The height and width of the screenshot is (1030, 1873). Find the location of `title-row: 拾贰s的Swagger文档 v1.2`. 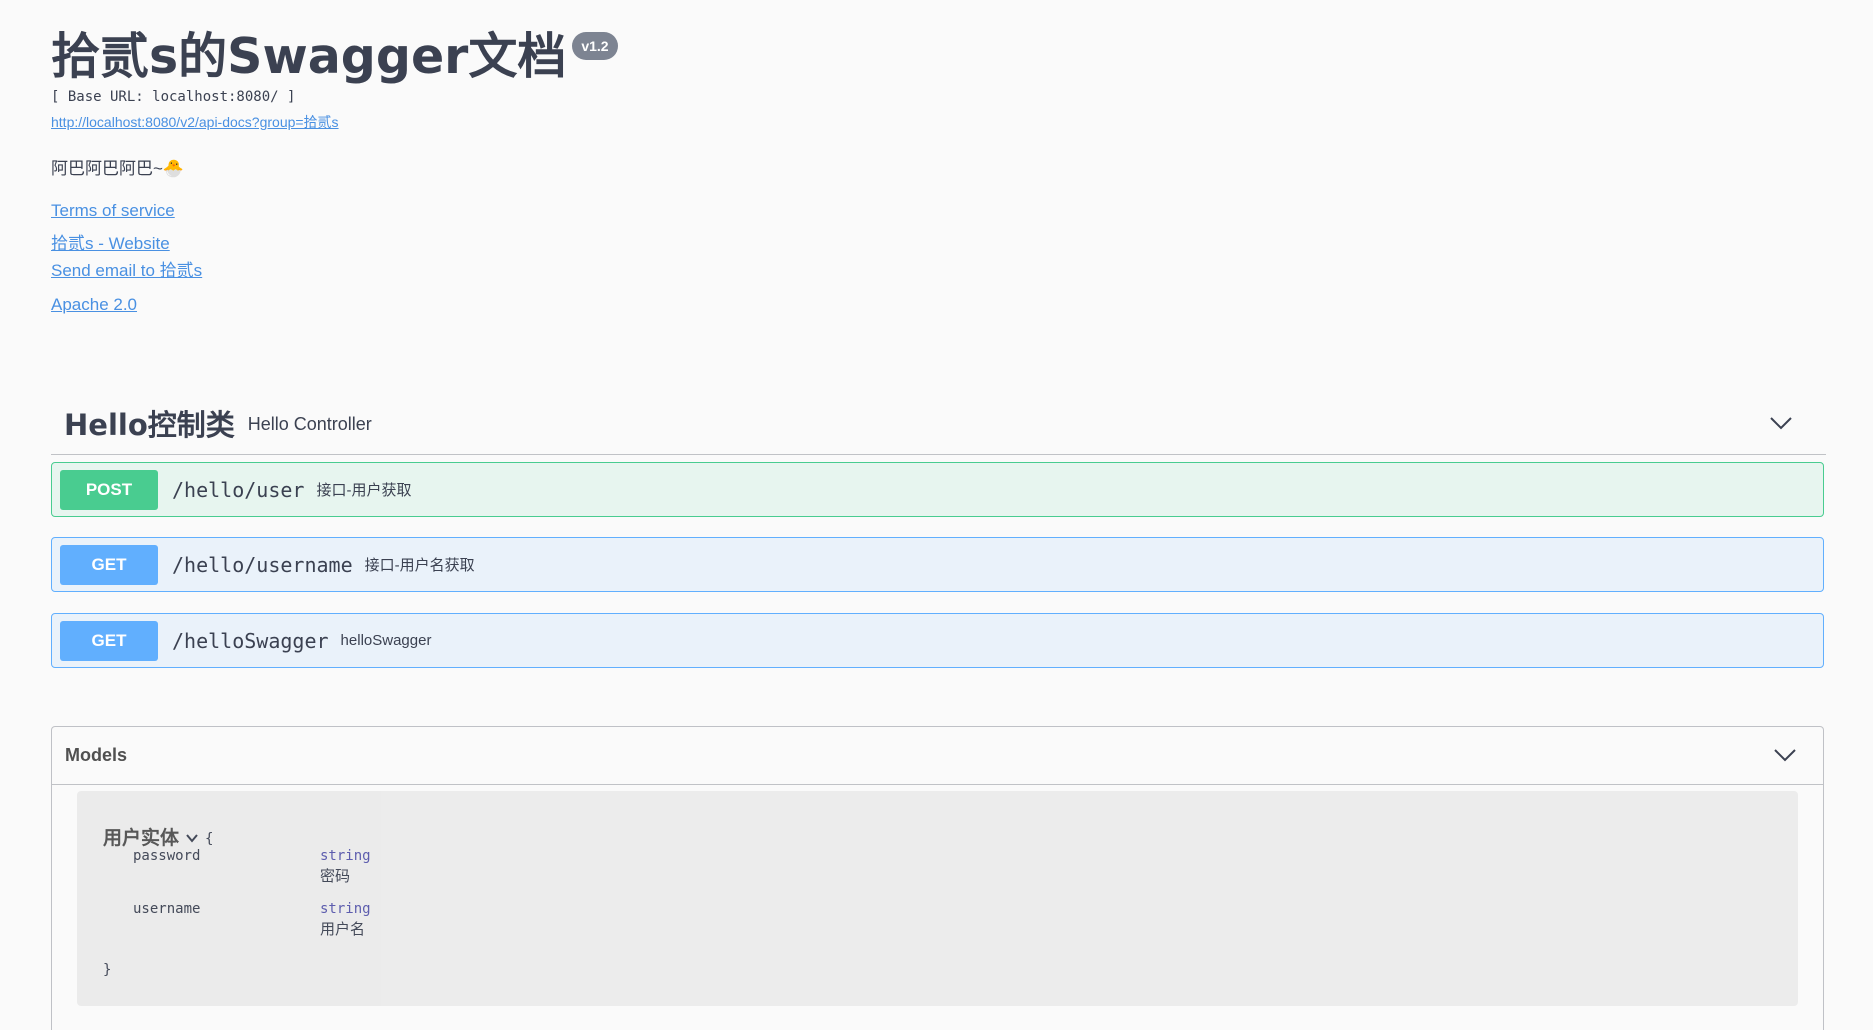

title-row: 拾贰s的Swagger文档 v1.2 is located at coordinates (936, 55).